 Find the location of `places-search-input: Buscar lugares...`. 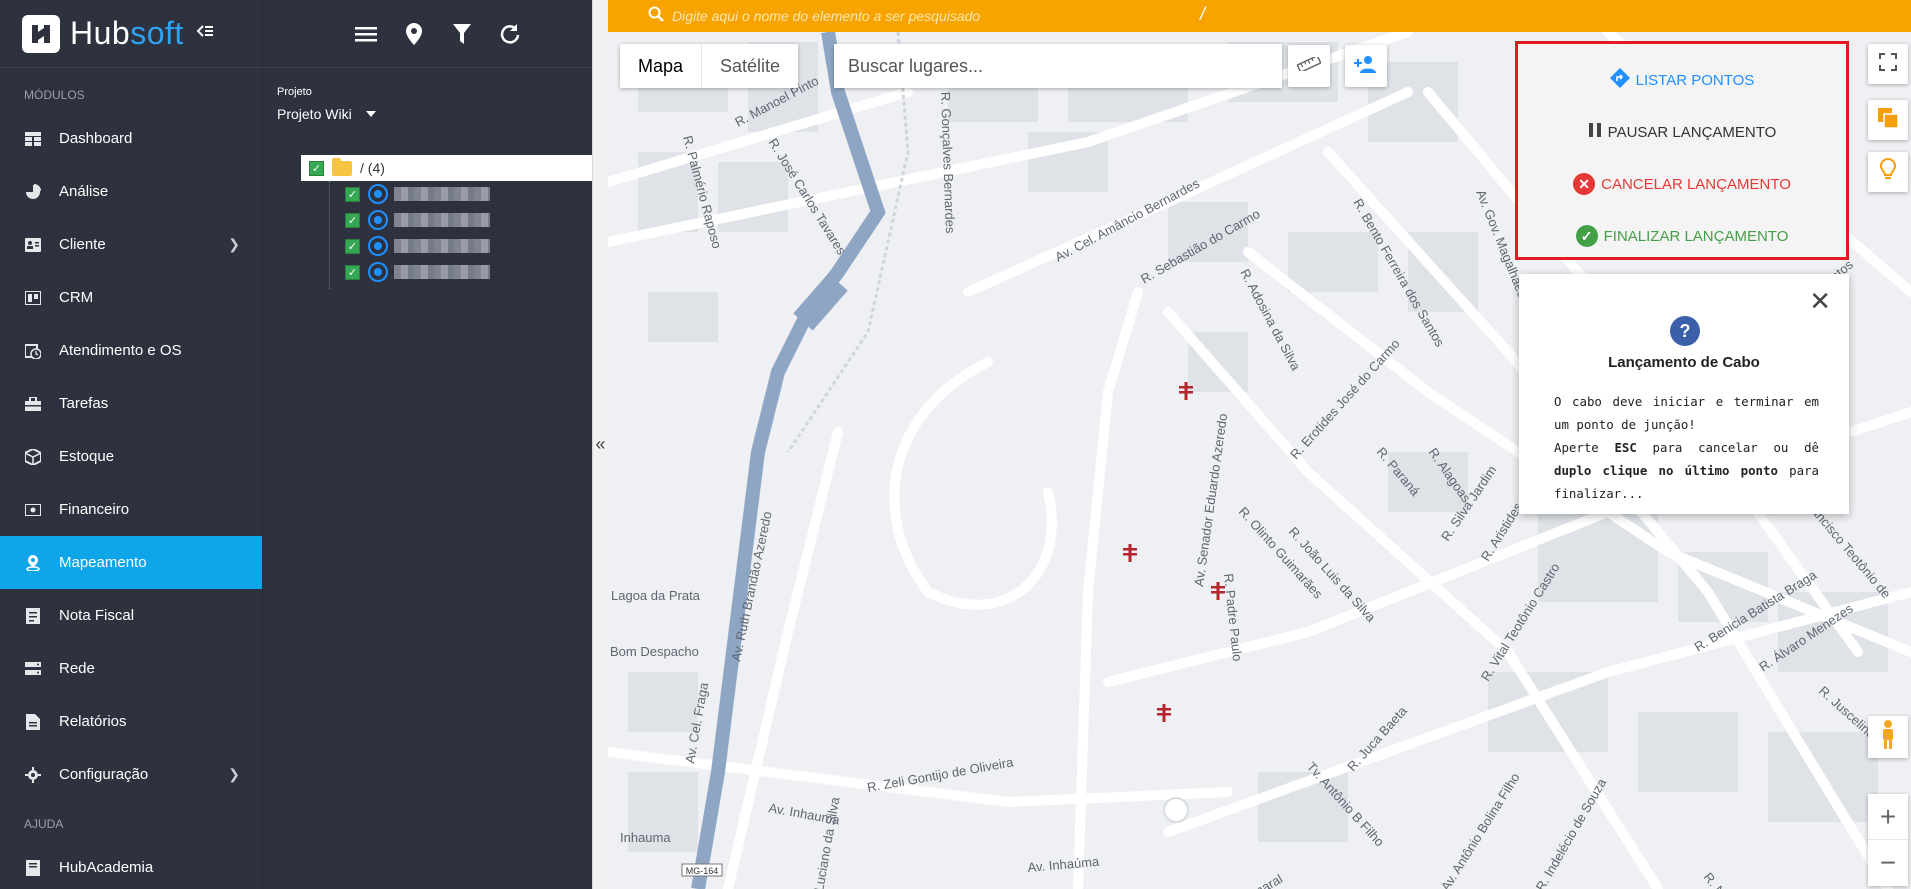

places-search-input: Buscar lugares... is located at coordinates (1058, 66).